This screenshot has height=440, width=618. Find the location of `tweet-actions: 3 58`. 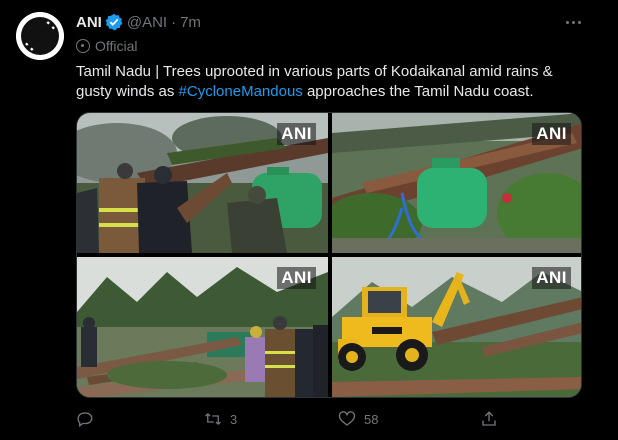

tweet-actions: 3 58 is located at coordinates (291, 420).